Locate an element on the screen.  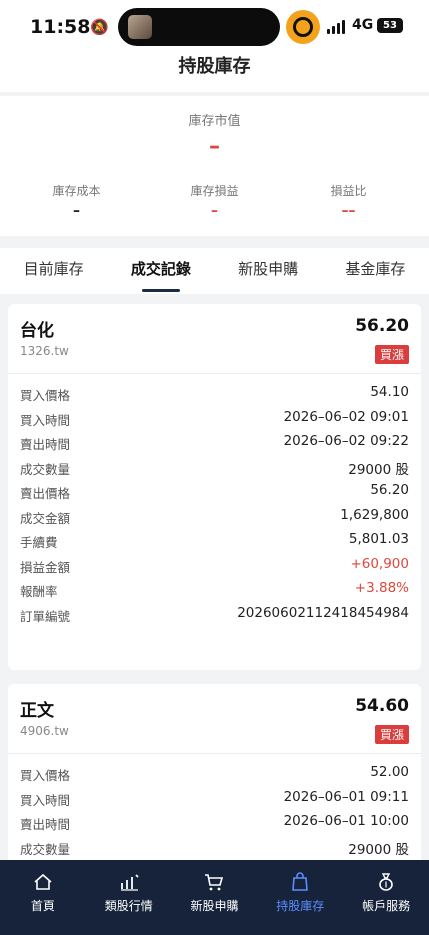
bottom-nav: 首頁 類股行情 新股申購 持股庫存 帳戶服務 is located at coordinates (214, 897).